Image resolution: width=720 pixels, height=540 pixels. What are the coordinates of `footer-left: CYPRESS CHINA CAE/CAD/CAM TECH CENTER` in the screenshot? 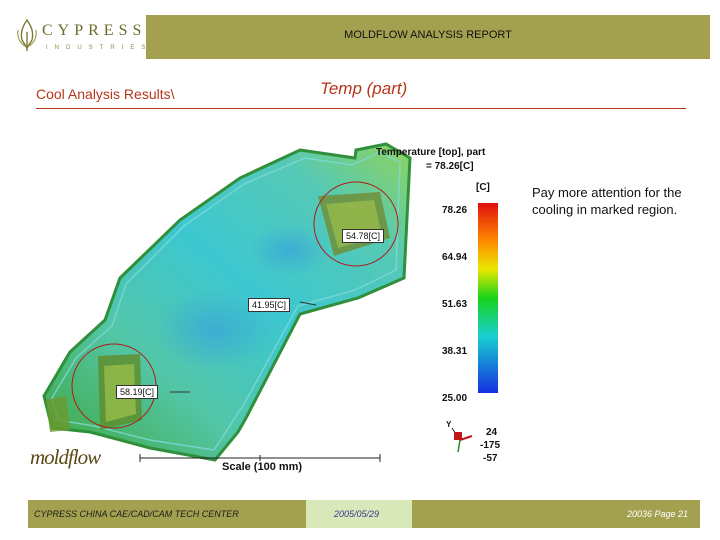 It's located at (167, 514).